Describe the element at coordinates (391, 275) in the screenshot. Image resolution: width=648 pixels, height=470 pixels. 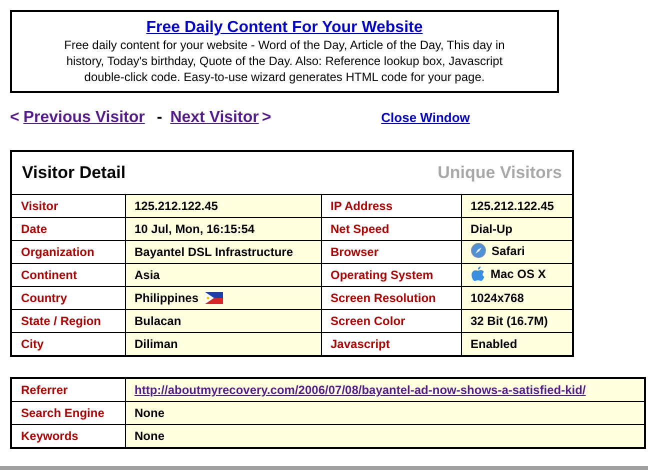
I see `field-label: Operating System` at that location.